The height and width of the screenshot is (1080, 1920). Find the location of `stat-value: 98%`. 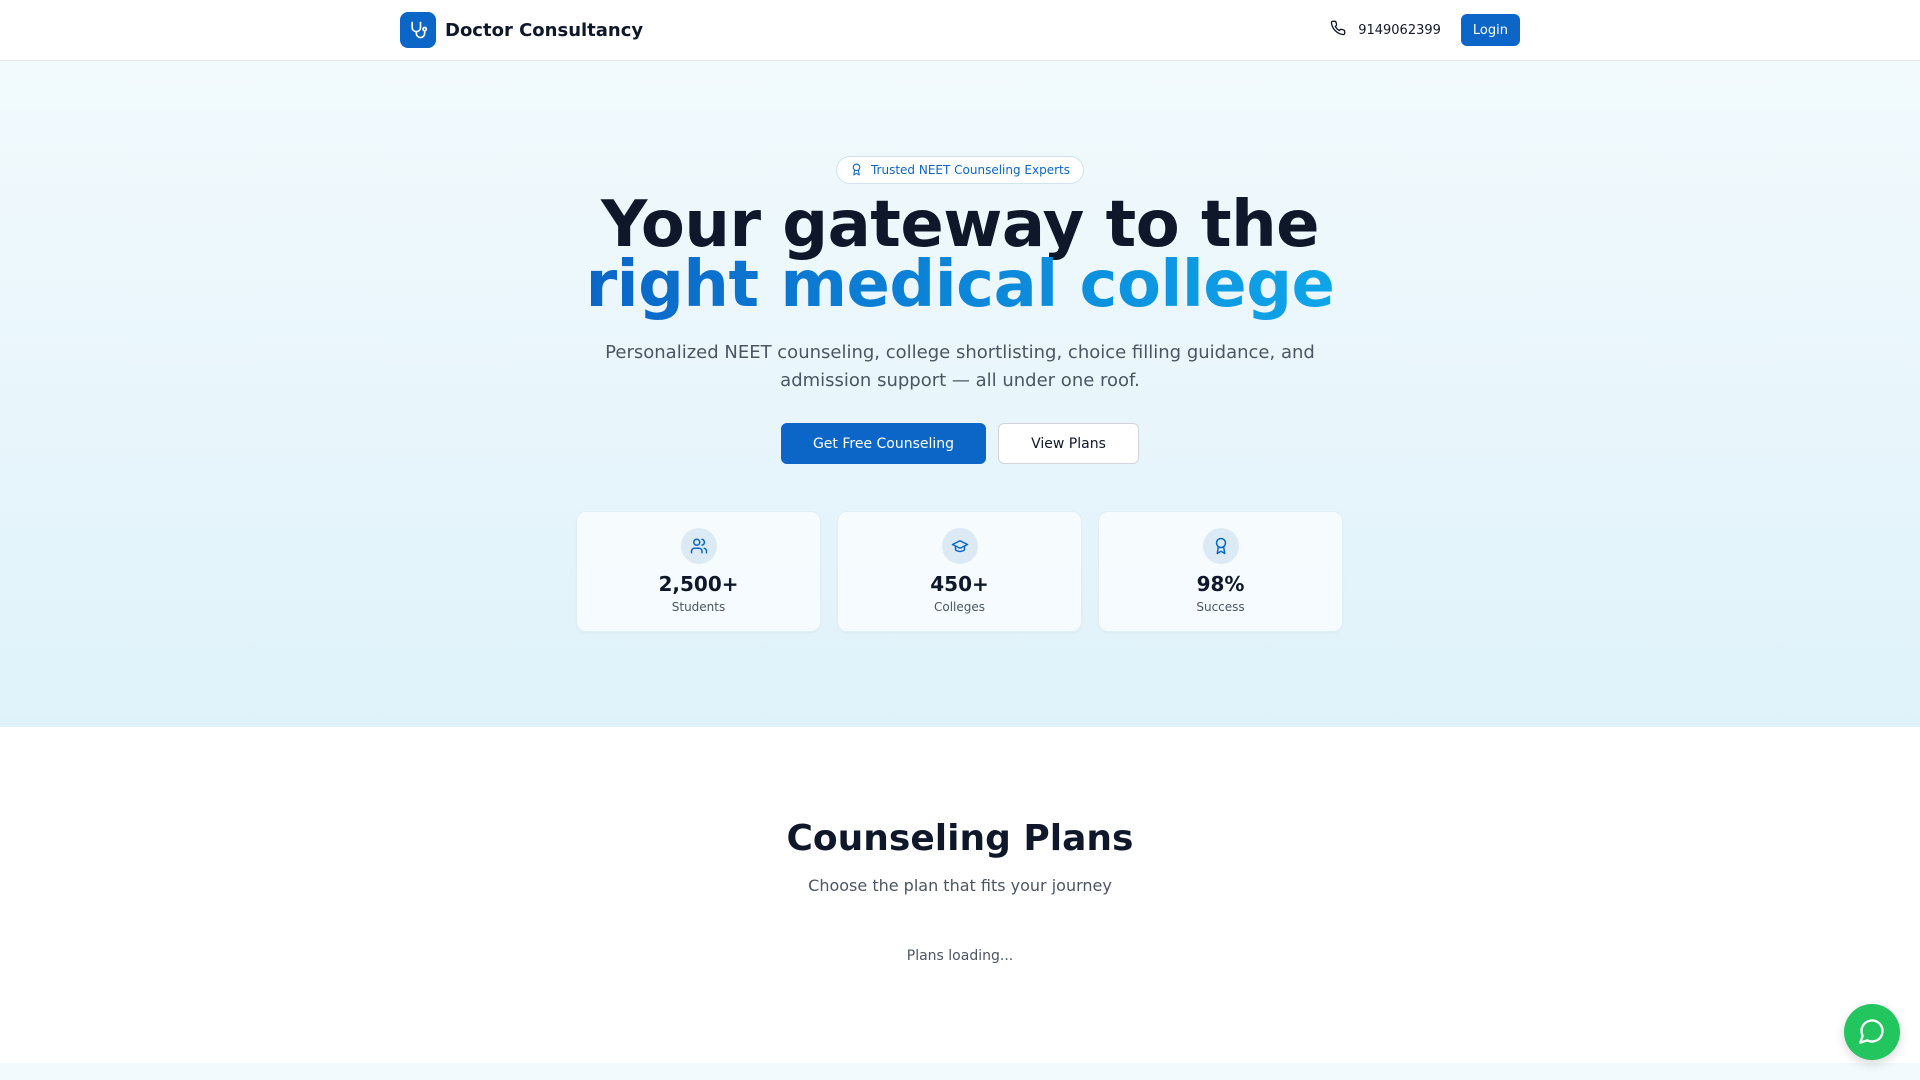

stat-value: 98% is located at coordinates (1220, 584).